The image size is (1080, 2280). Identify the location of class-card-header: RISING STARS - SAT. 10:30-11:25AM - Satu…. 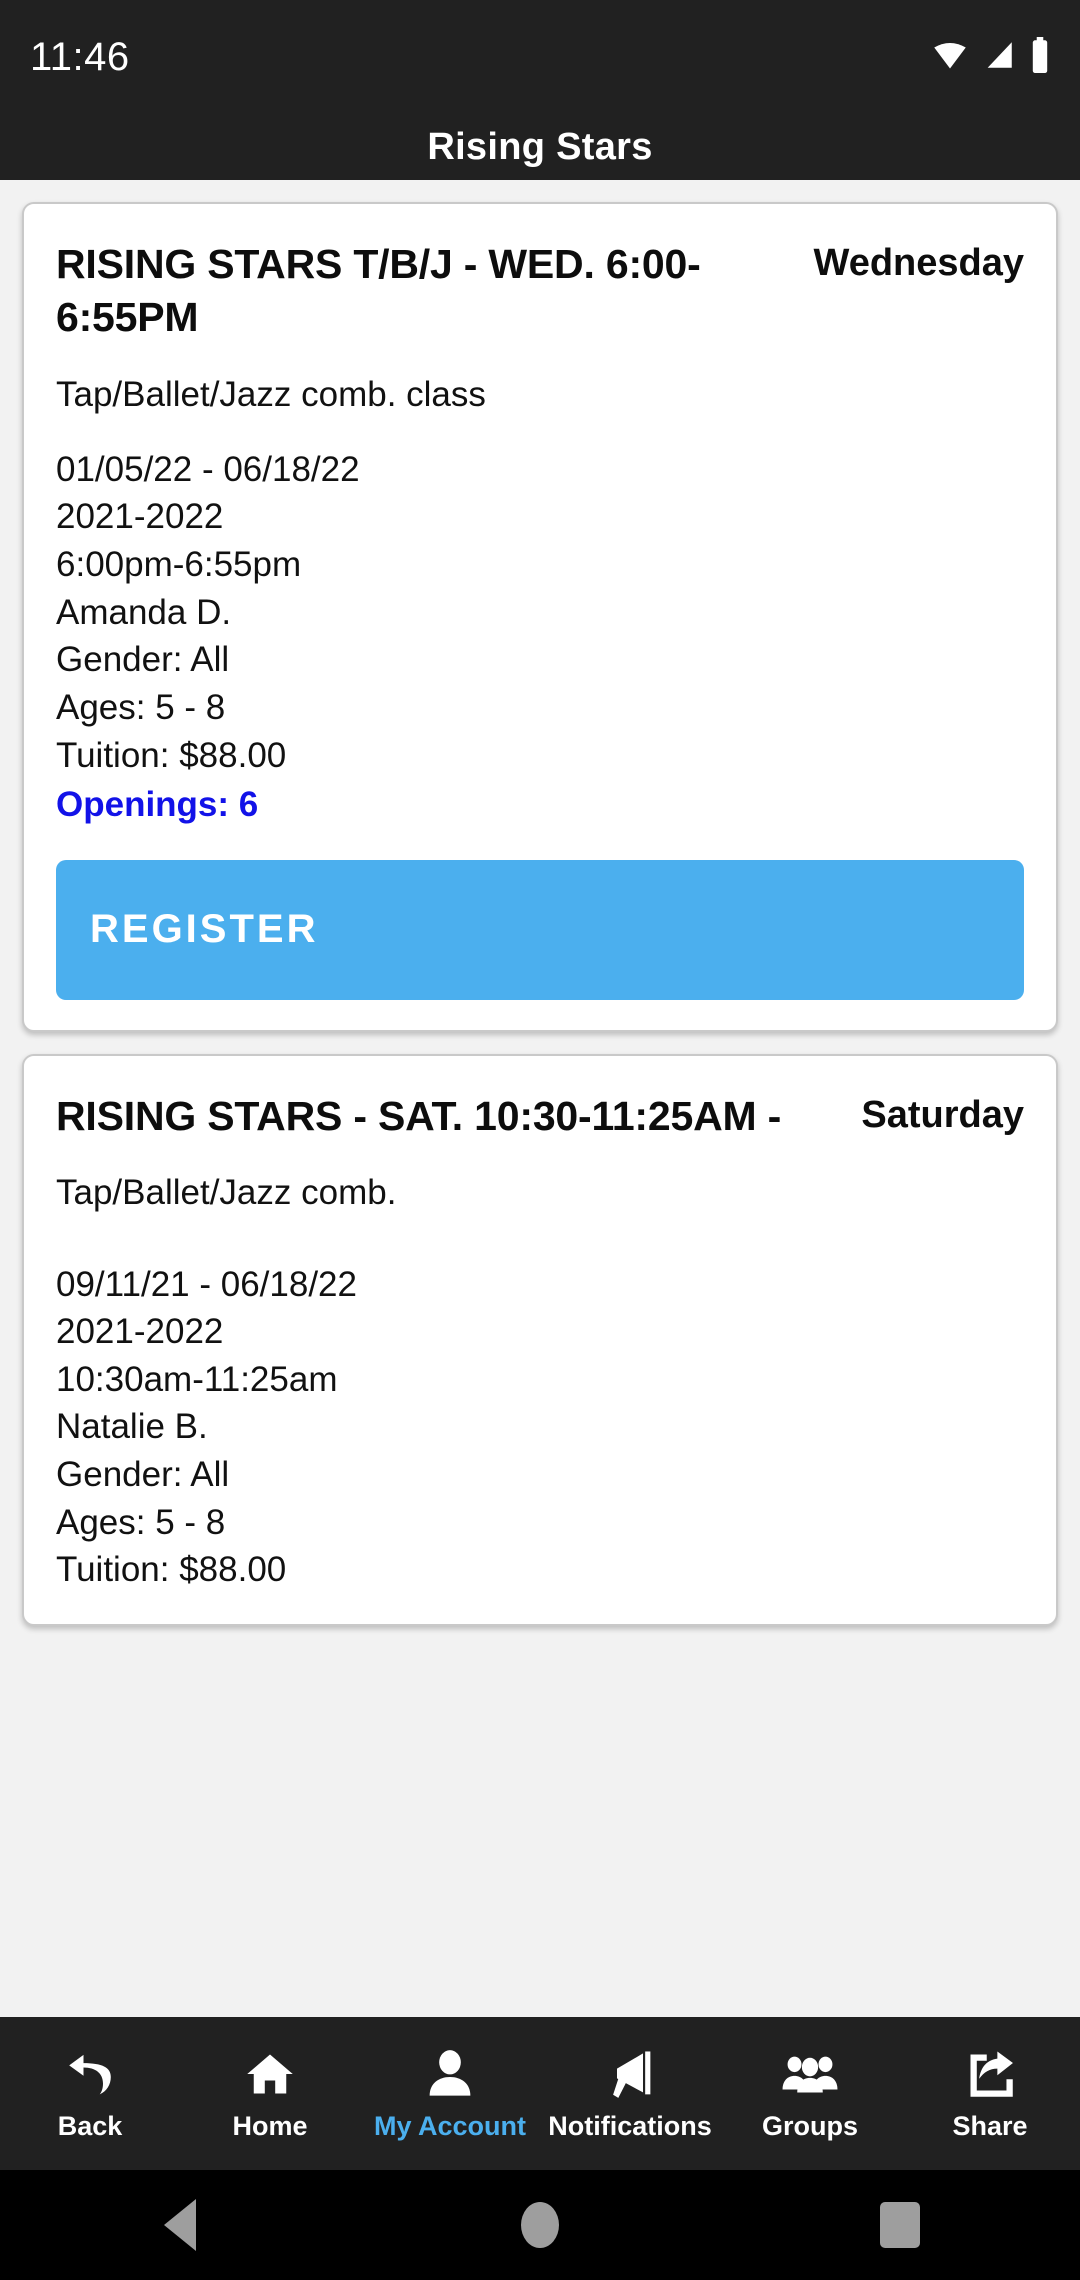
(540, 1116).